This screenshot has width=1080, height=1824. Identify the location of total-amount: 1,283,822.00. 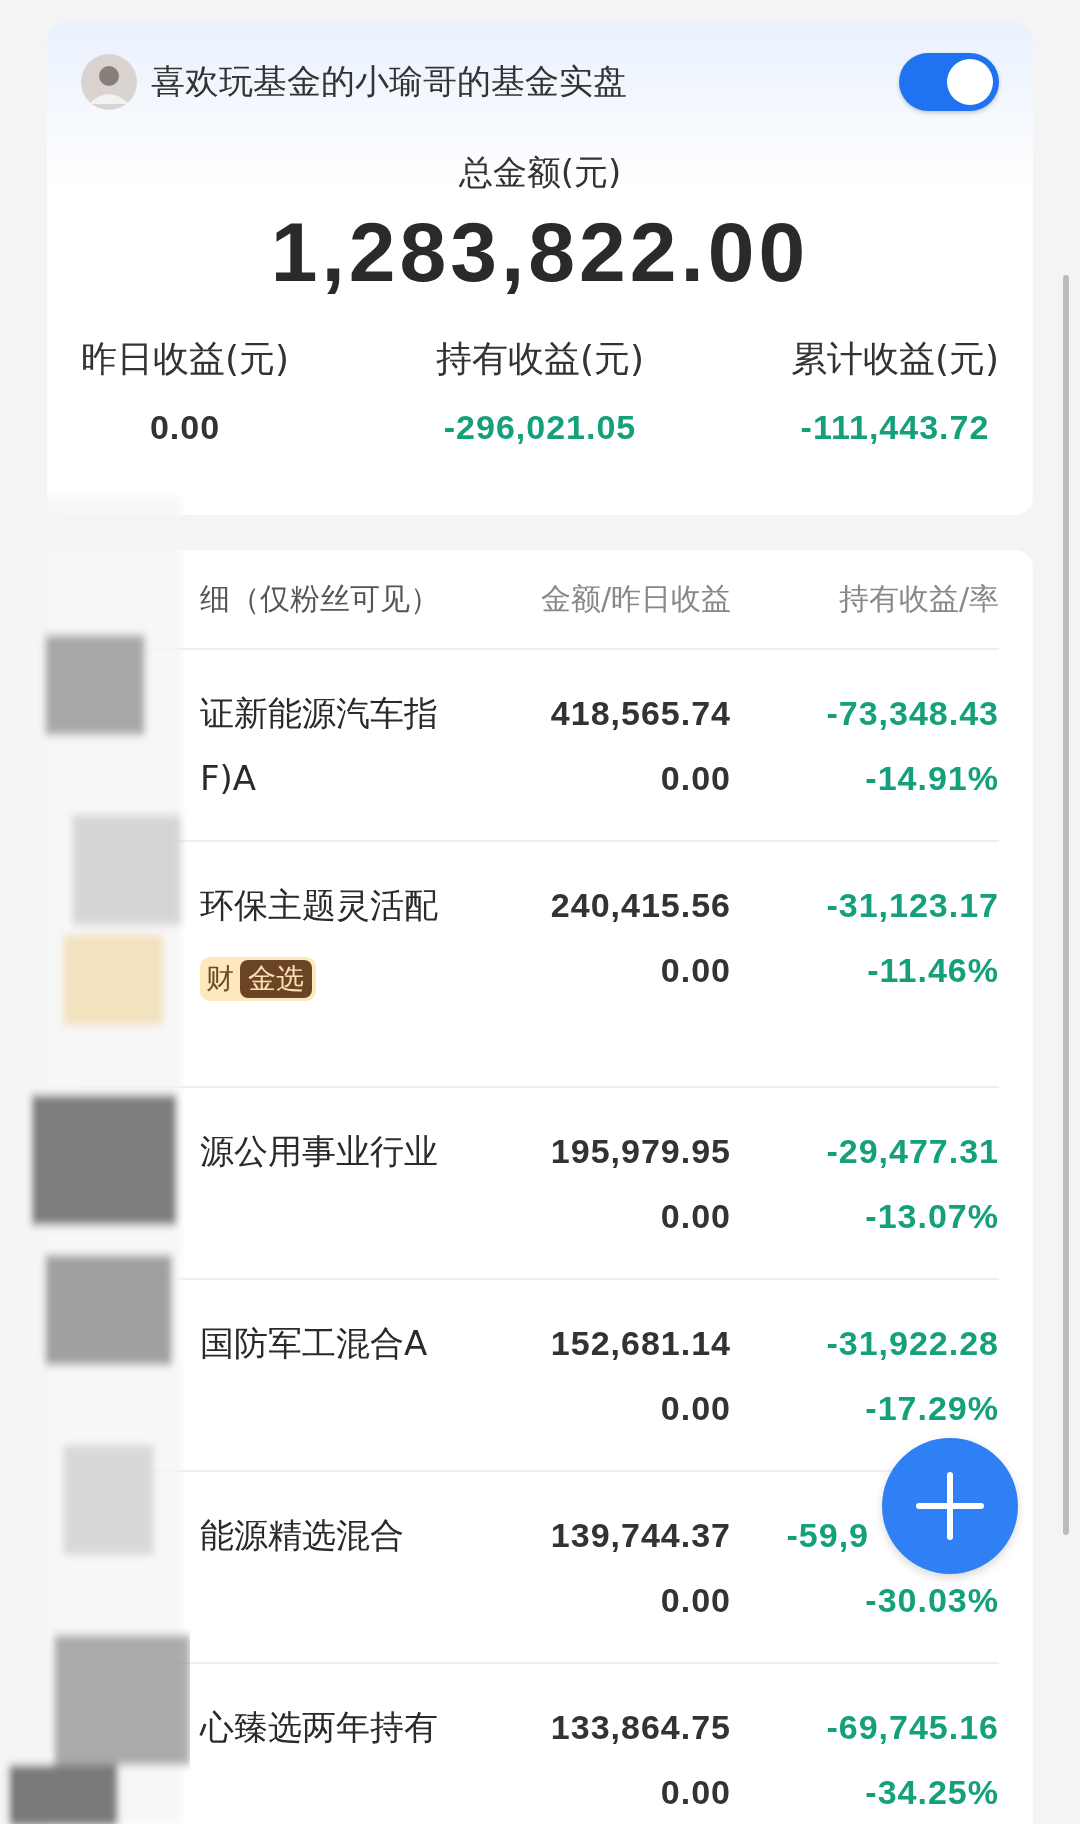
(540, 252).